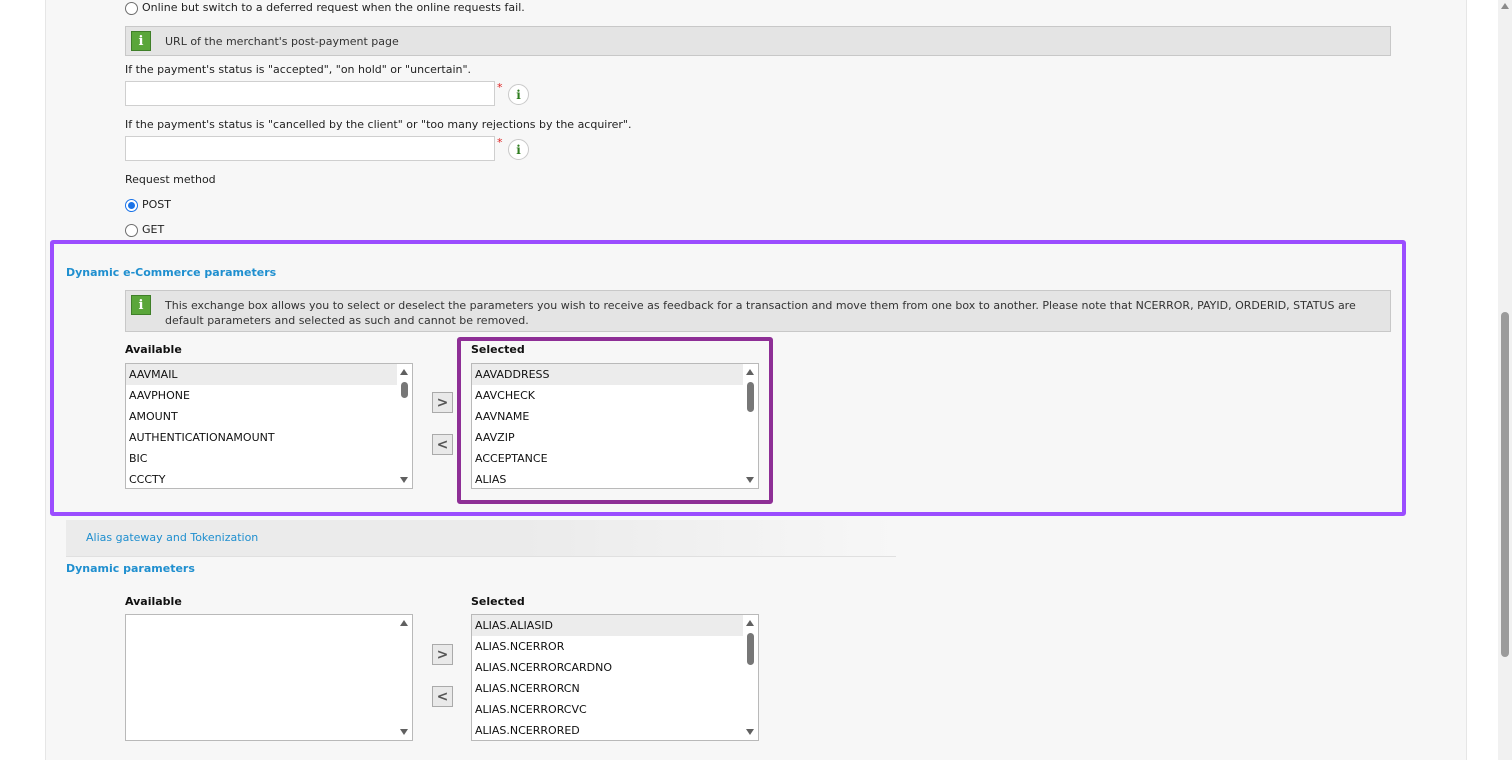 This screenshot has width=1512, height=760. I want to click on list-item: ACCEPTANCE, so click(615, 458).